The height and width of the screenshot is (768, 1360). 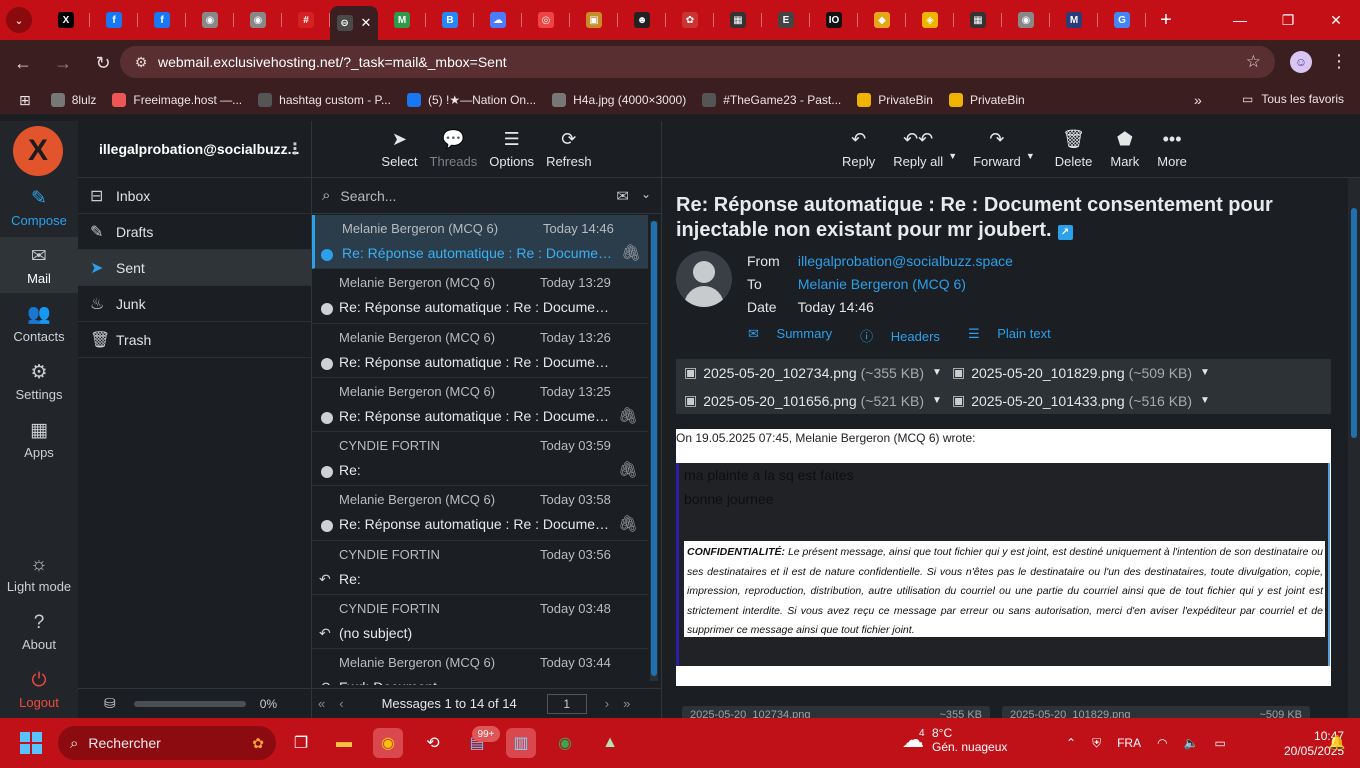 I want to click on folder-sent: ➤ Sent, so click(x=194, y=268).